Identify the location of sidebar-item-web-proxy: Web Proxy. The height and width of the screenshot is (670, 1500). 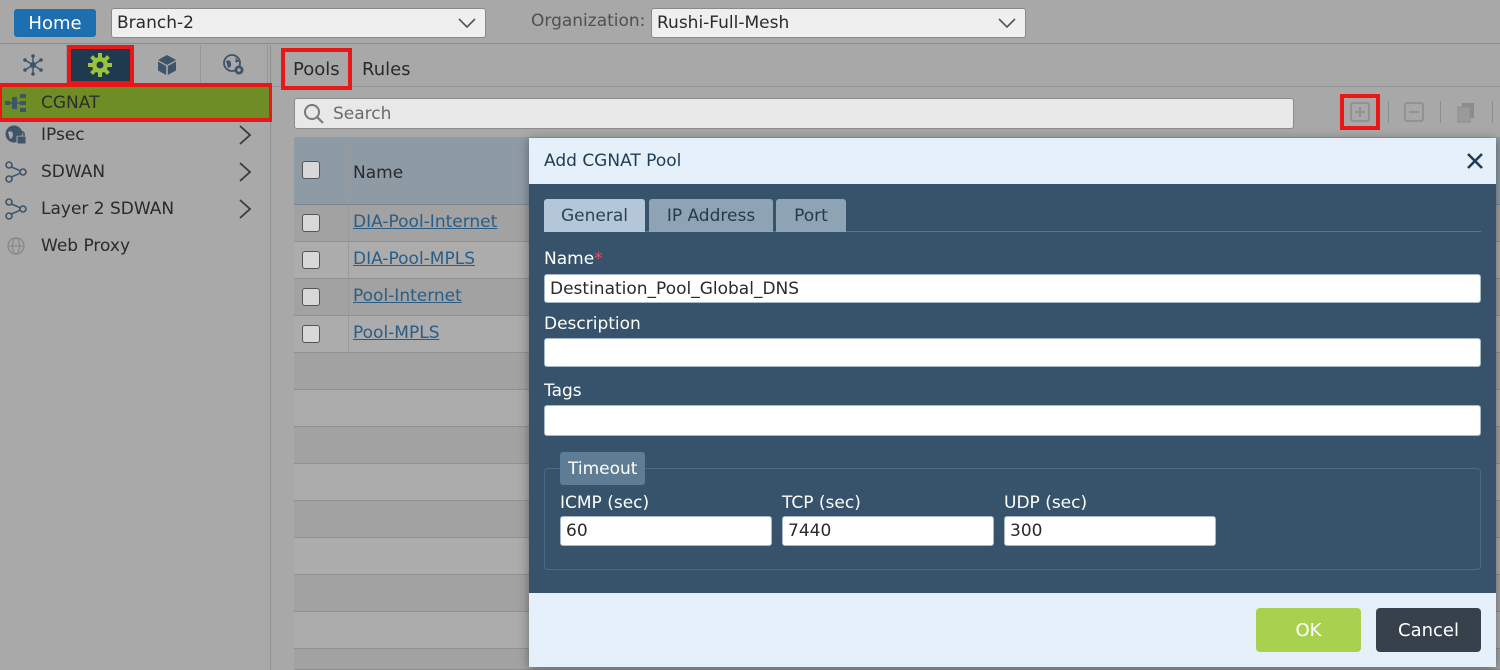
(135, 246).